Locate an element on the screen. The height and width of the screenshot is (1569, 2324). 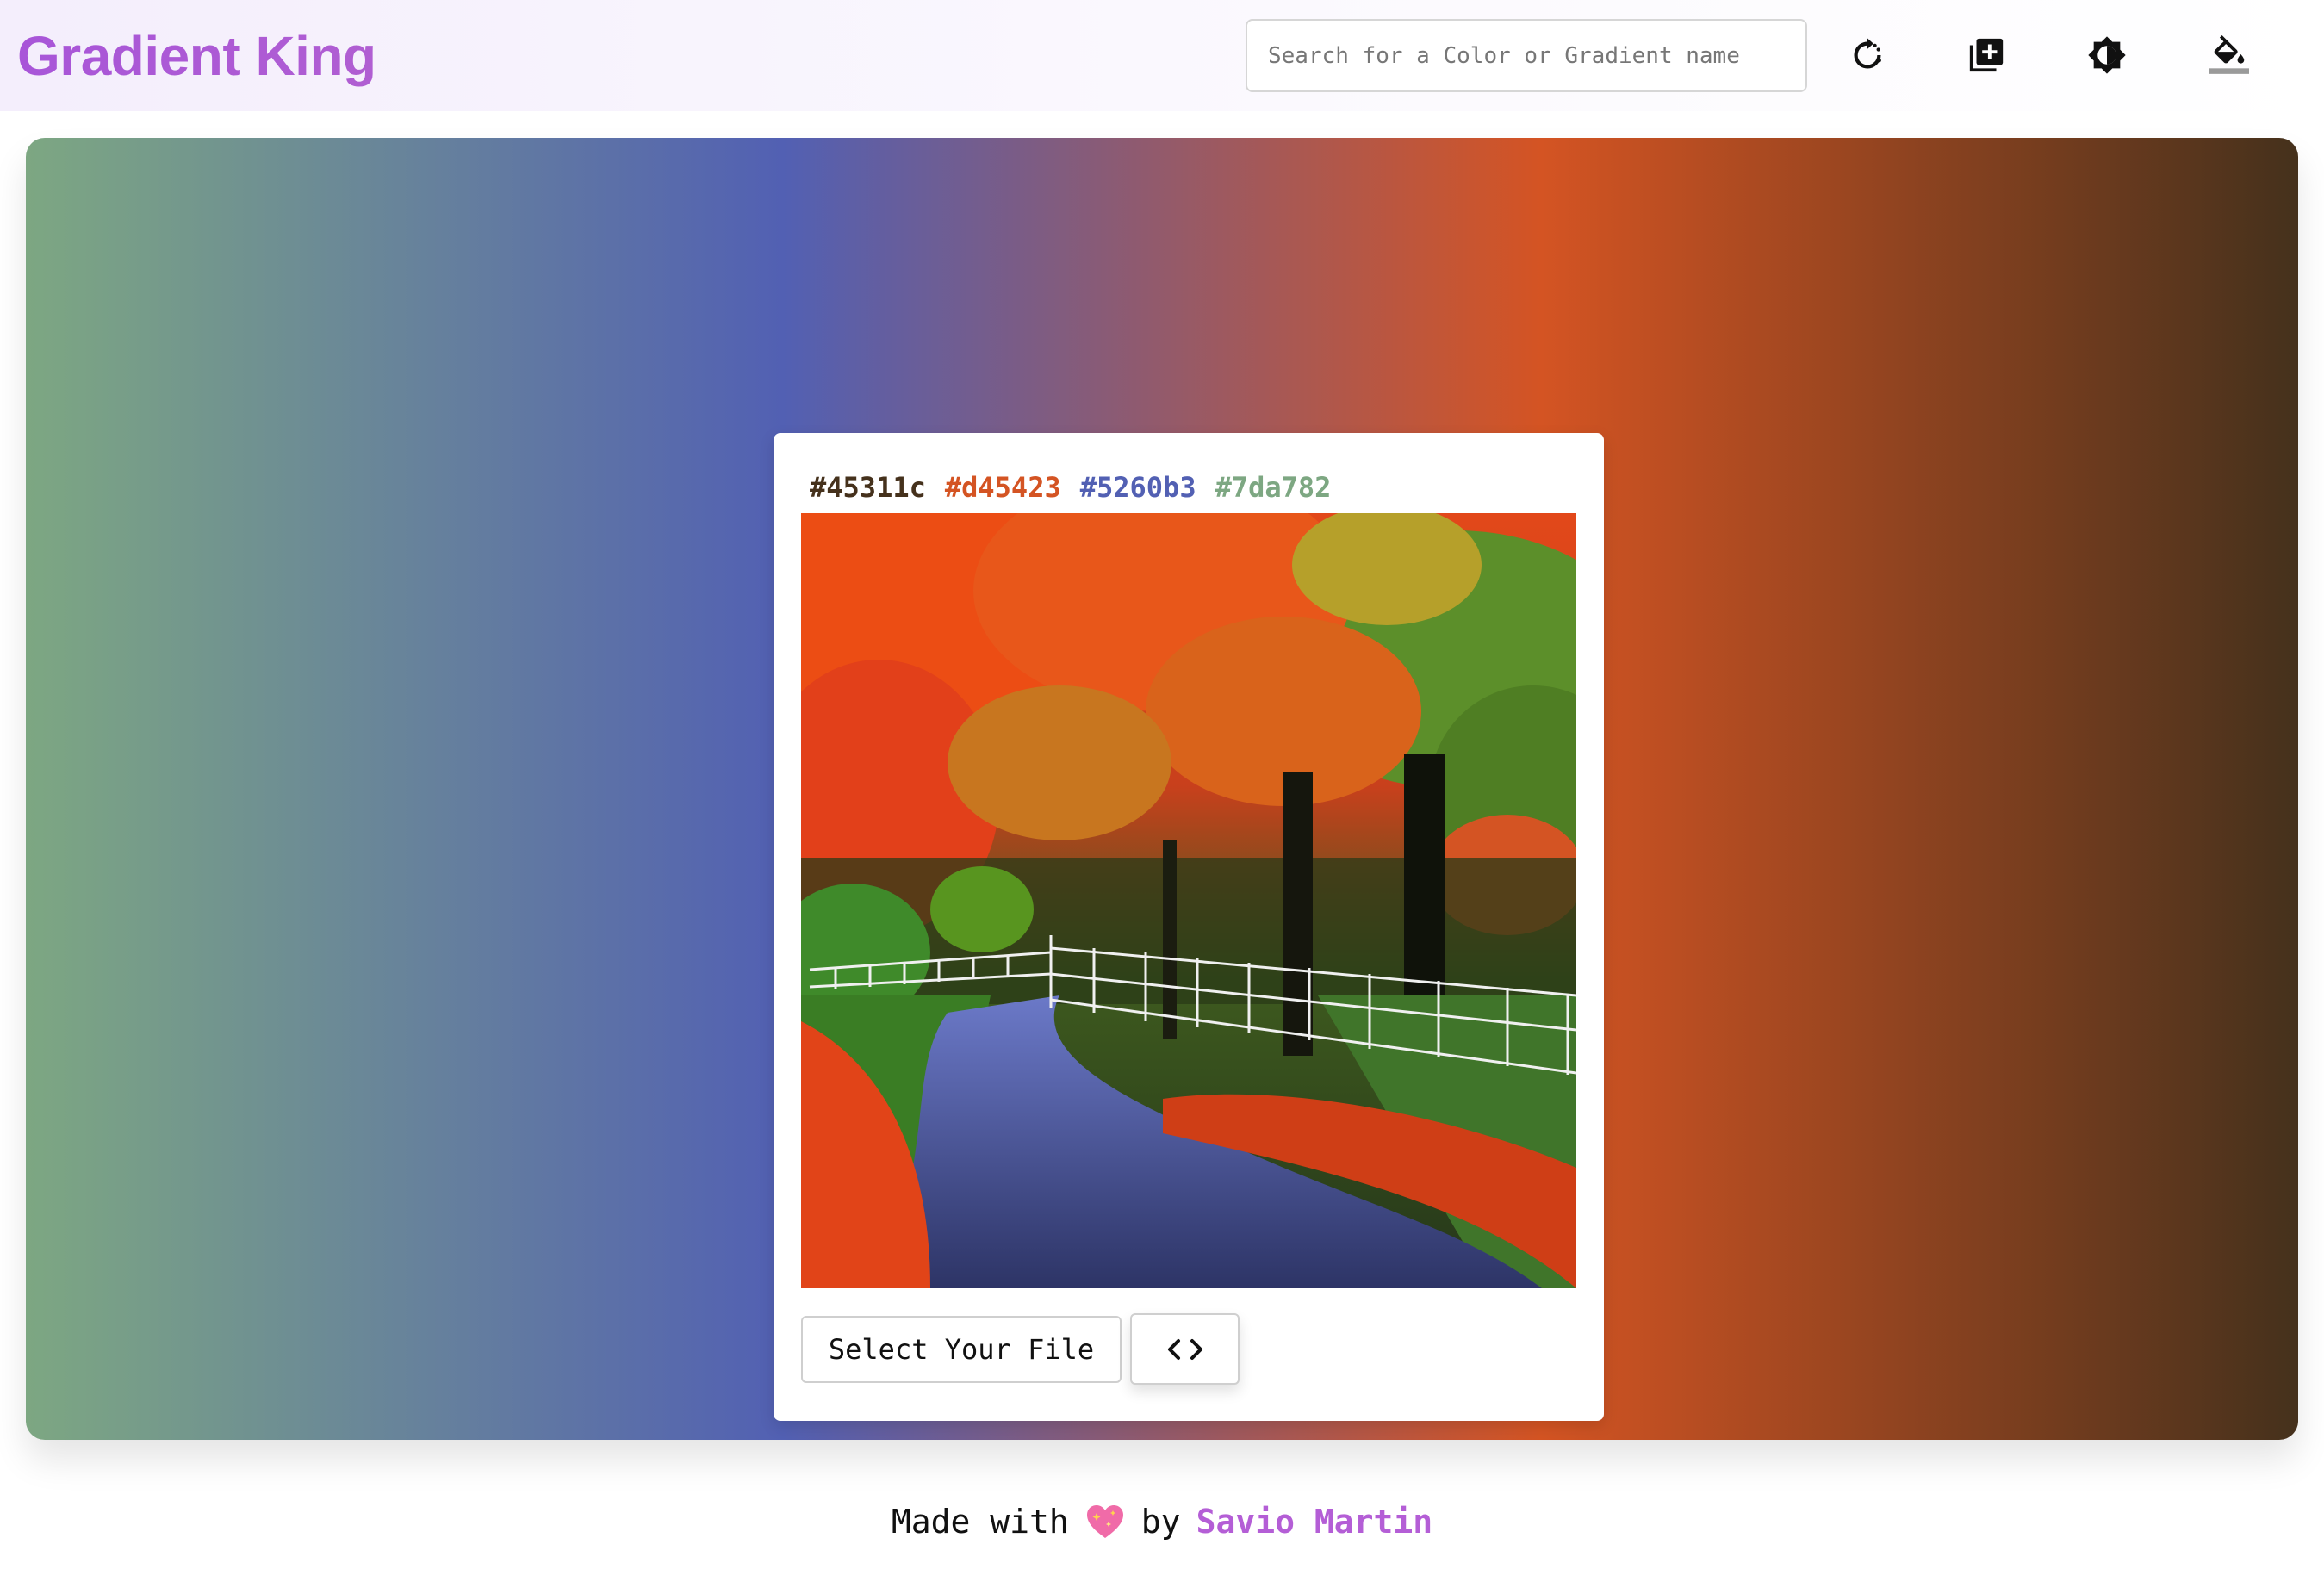
add-gradient-button is located at coordinates (1986, 55).